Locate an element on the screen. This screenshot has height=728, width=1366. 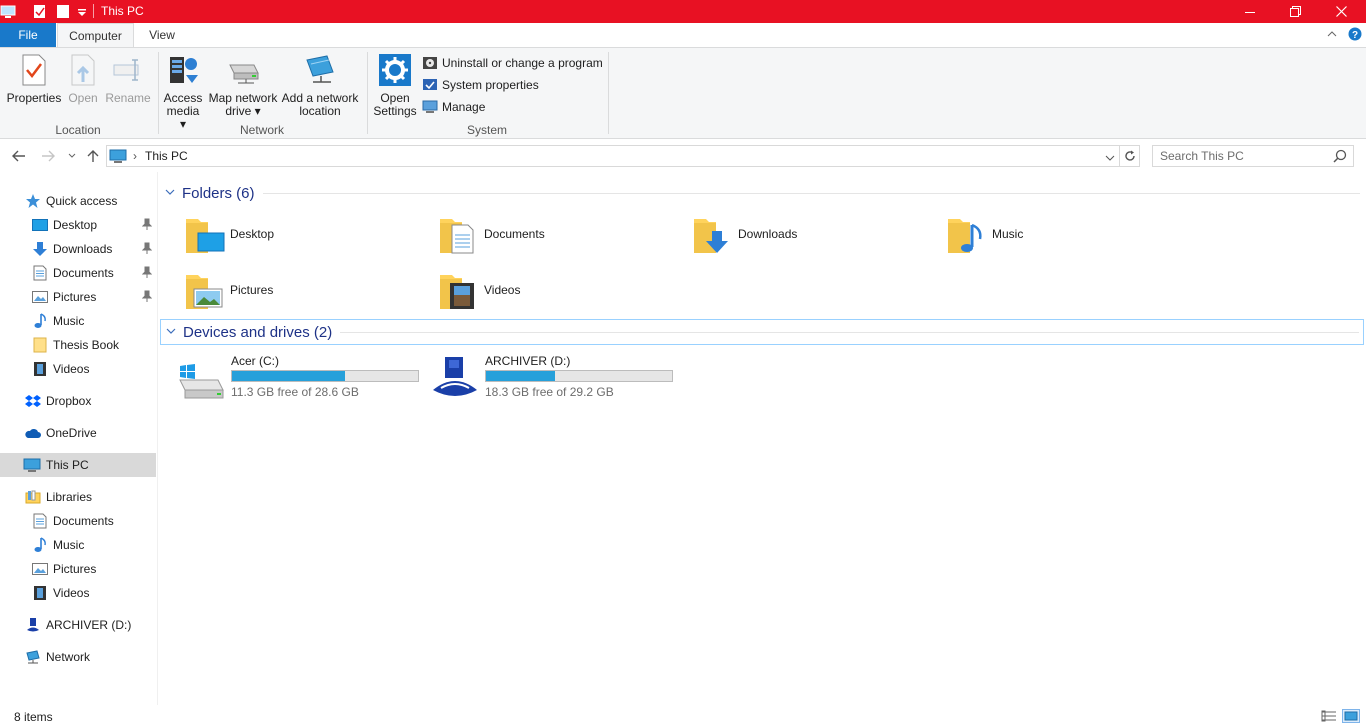
sidebar-item-library-videos: Videos is located at coordinates (78, 593).